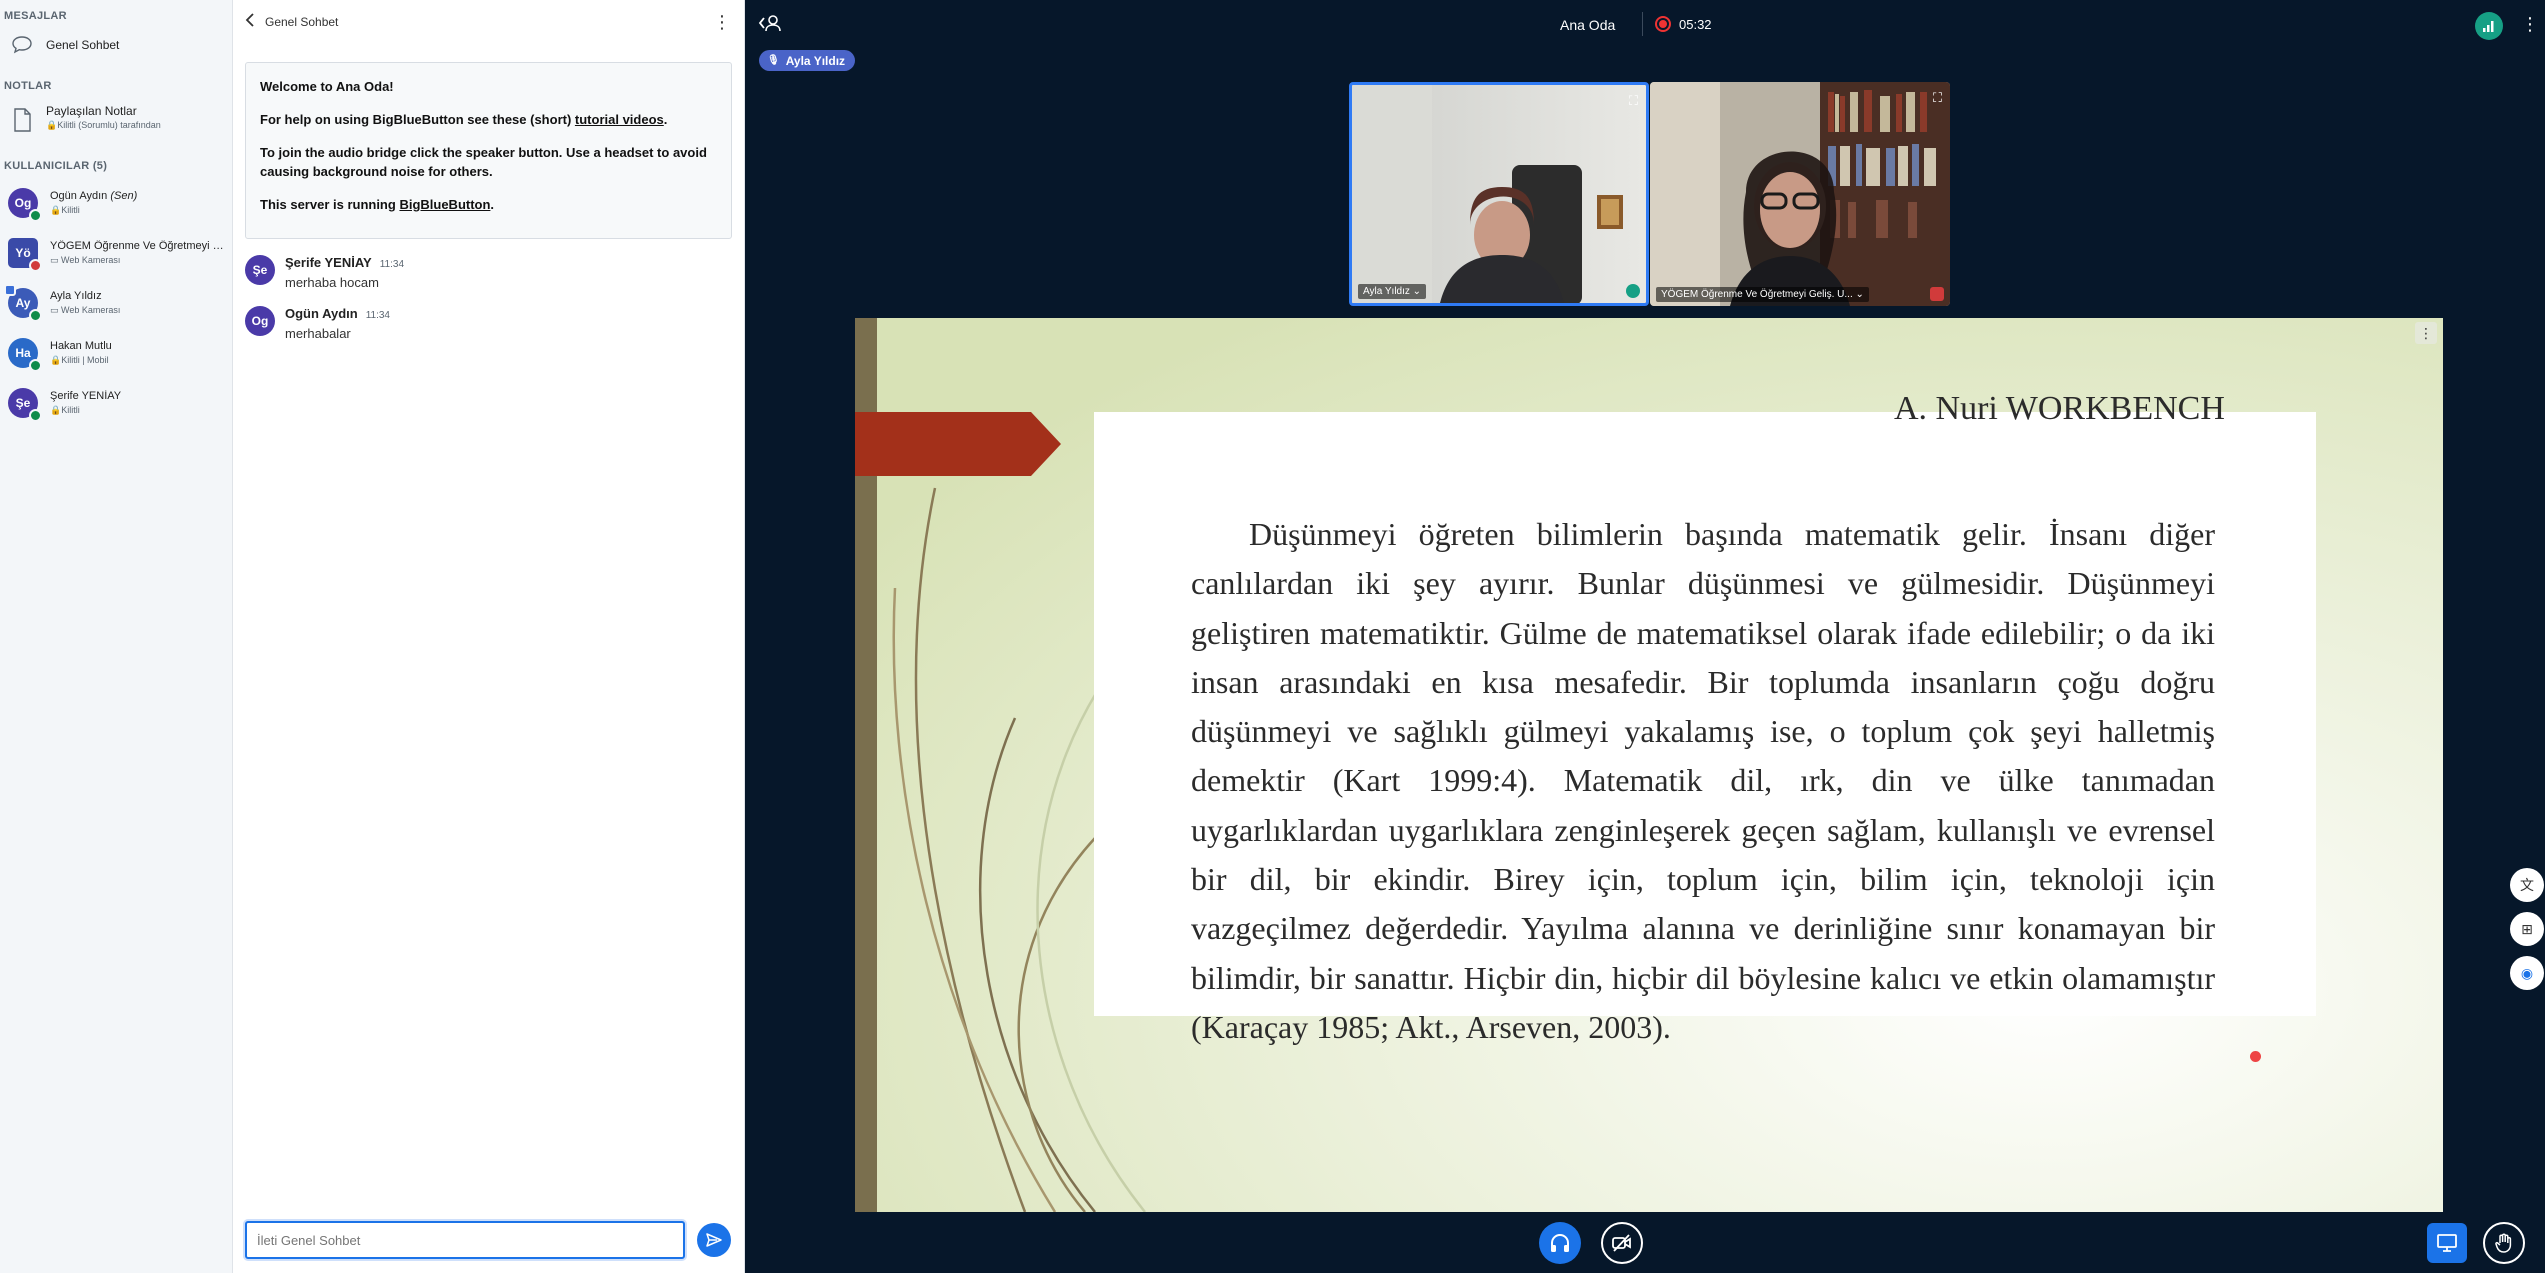 The width and height of the screenshot is (2545, 1273). I want to click on chat-composer, so click(488, 1240).